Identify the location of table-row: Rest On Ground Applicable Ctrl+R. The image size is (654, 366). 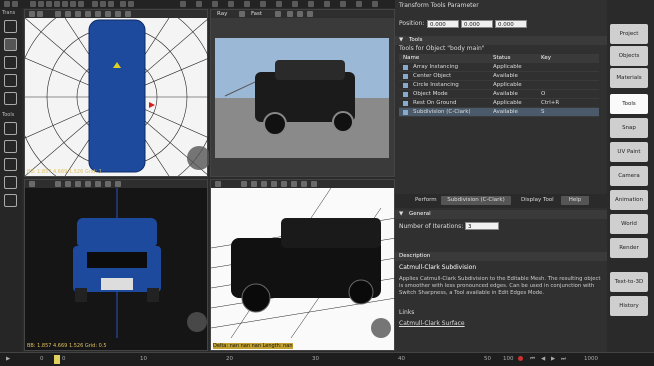
(499, 103).